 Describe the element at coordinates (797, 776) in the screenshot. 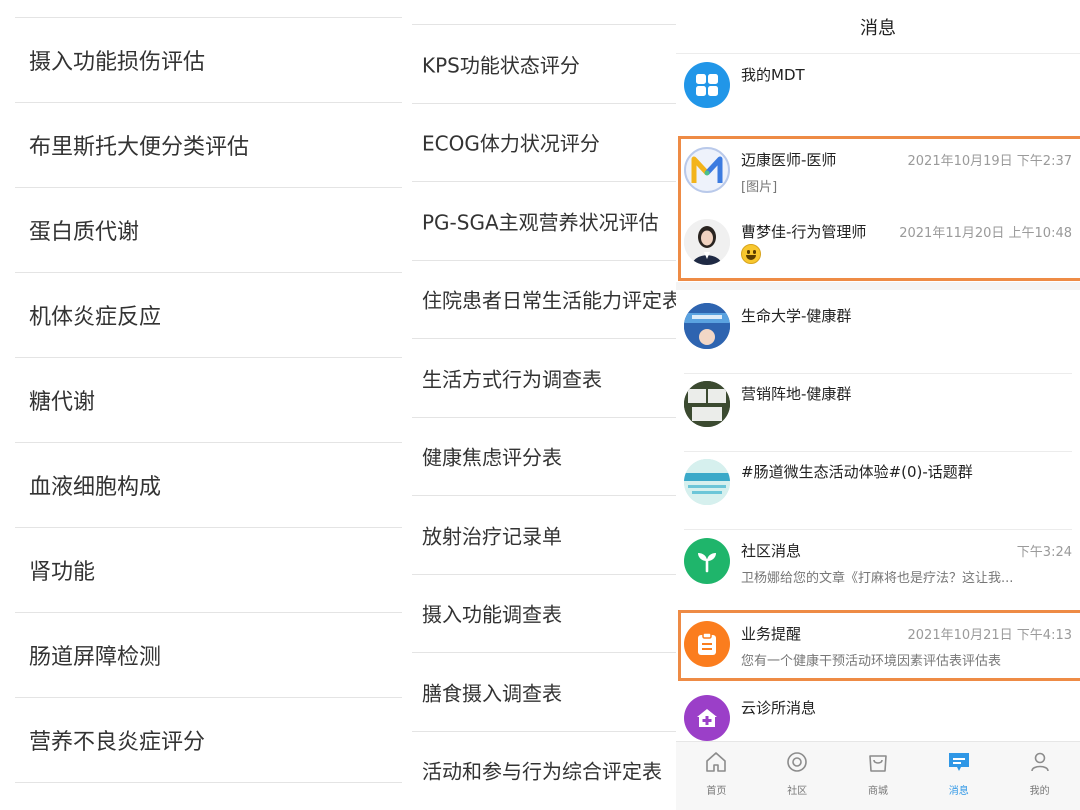

I see `tab-community: 社区` at that location.